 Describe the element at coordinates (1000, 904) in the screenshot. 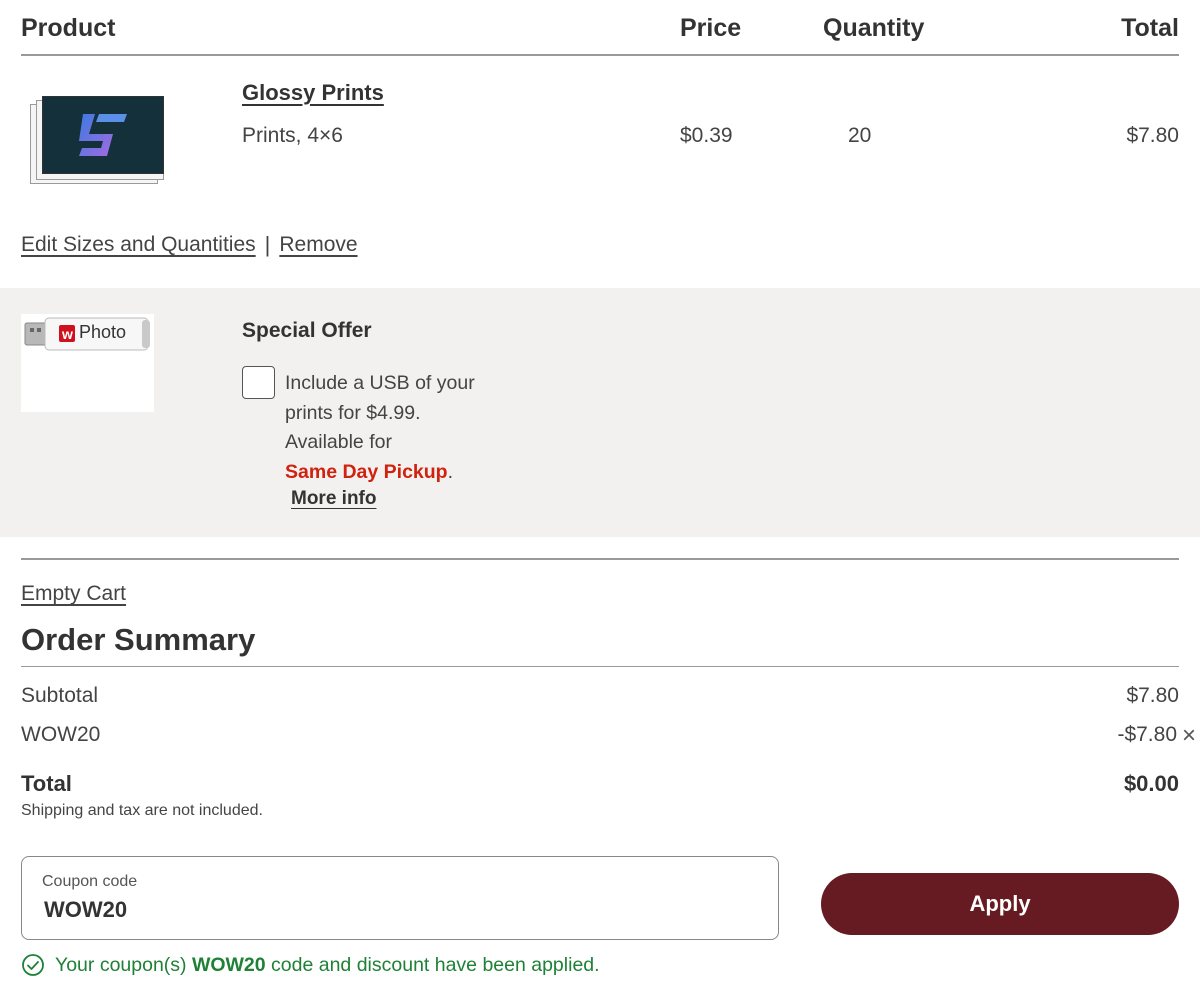

I see `apply-button: Apply` at that location.